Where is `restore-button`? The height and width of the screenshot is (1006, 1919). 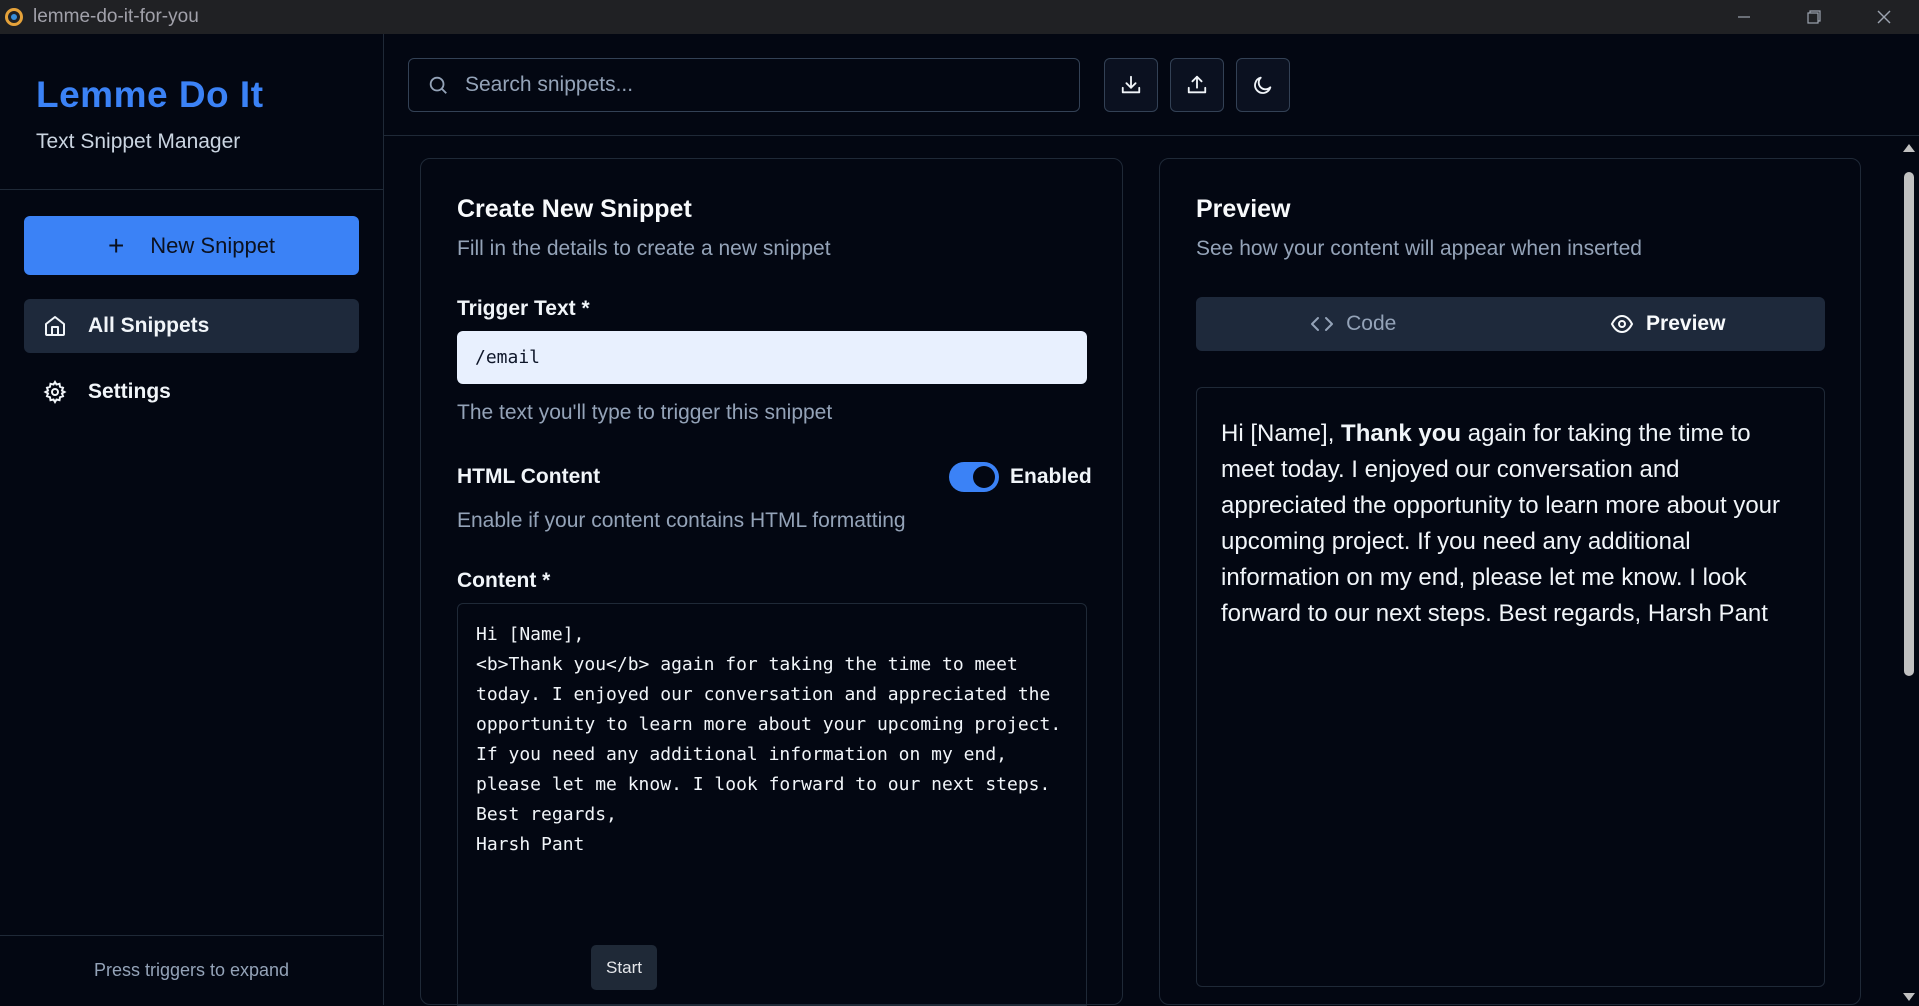
restore-button is located at coordinates (1814, 17).